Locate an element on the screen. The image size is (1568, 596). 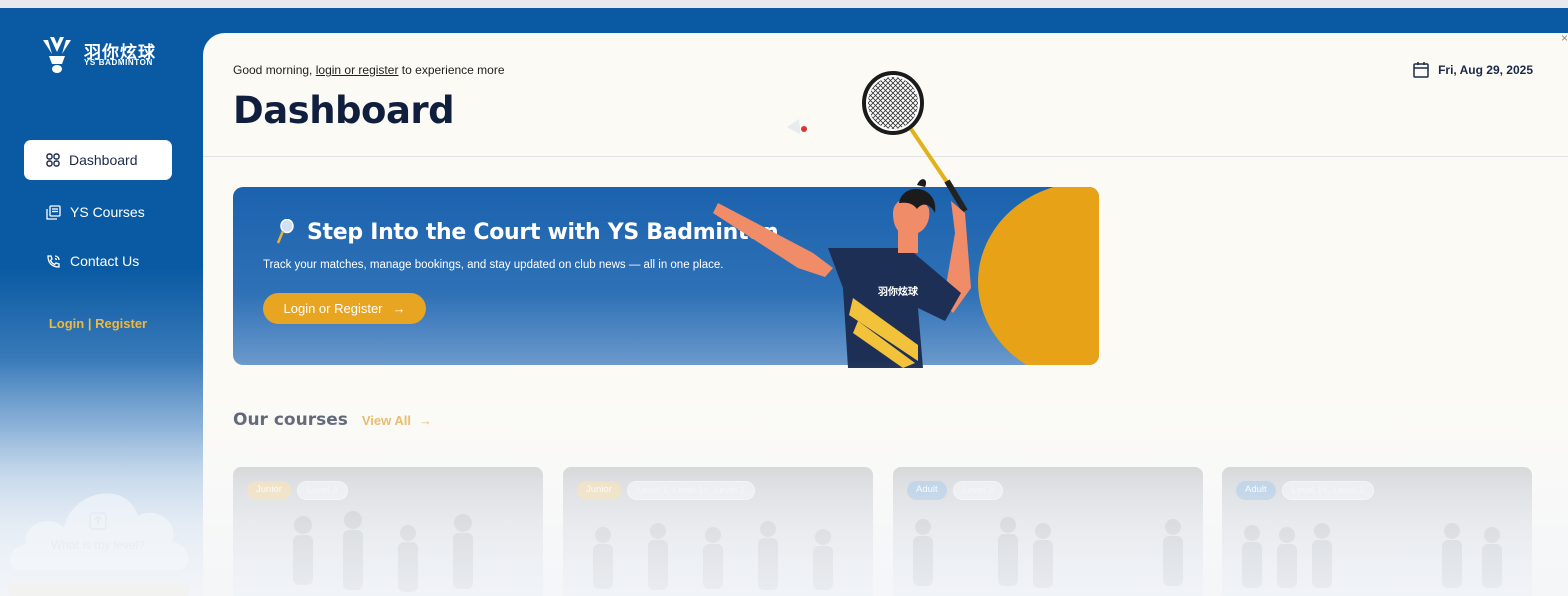
shirt-logo-text: 羽你炫球 is located at coordinates (898, 291).